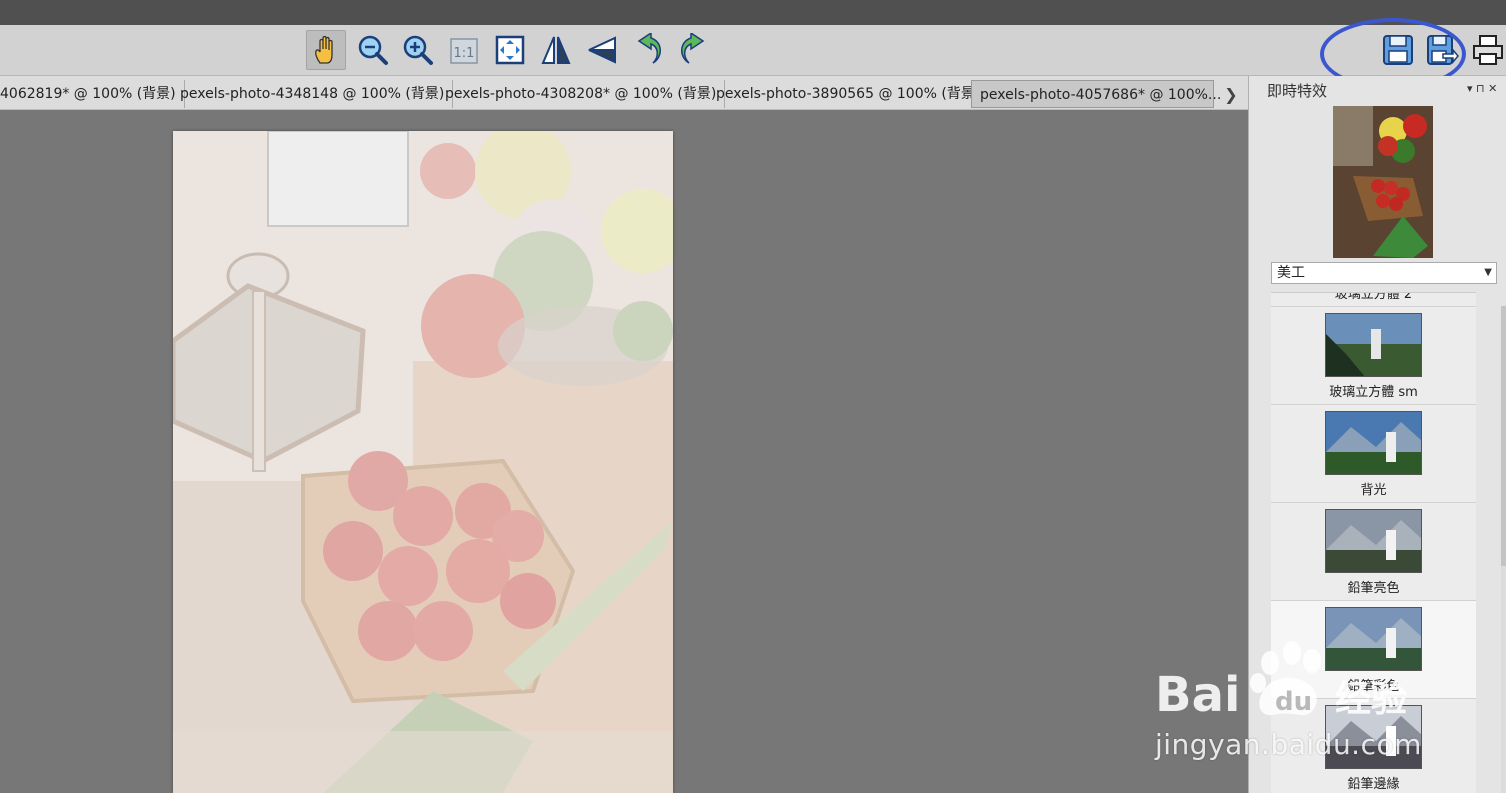 The image size is (1506, 793). Describe the element at coordinates (581, 94) in the screenshot. I see `document-tab: pexels-photo-4308208* @ 100% (背景)` at that location.